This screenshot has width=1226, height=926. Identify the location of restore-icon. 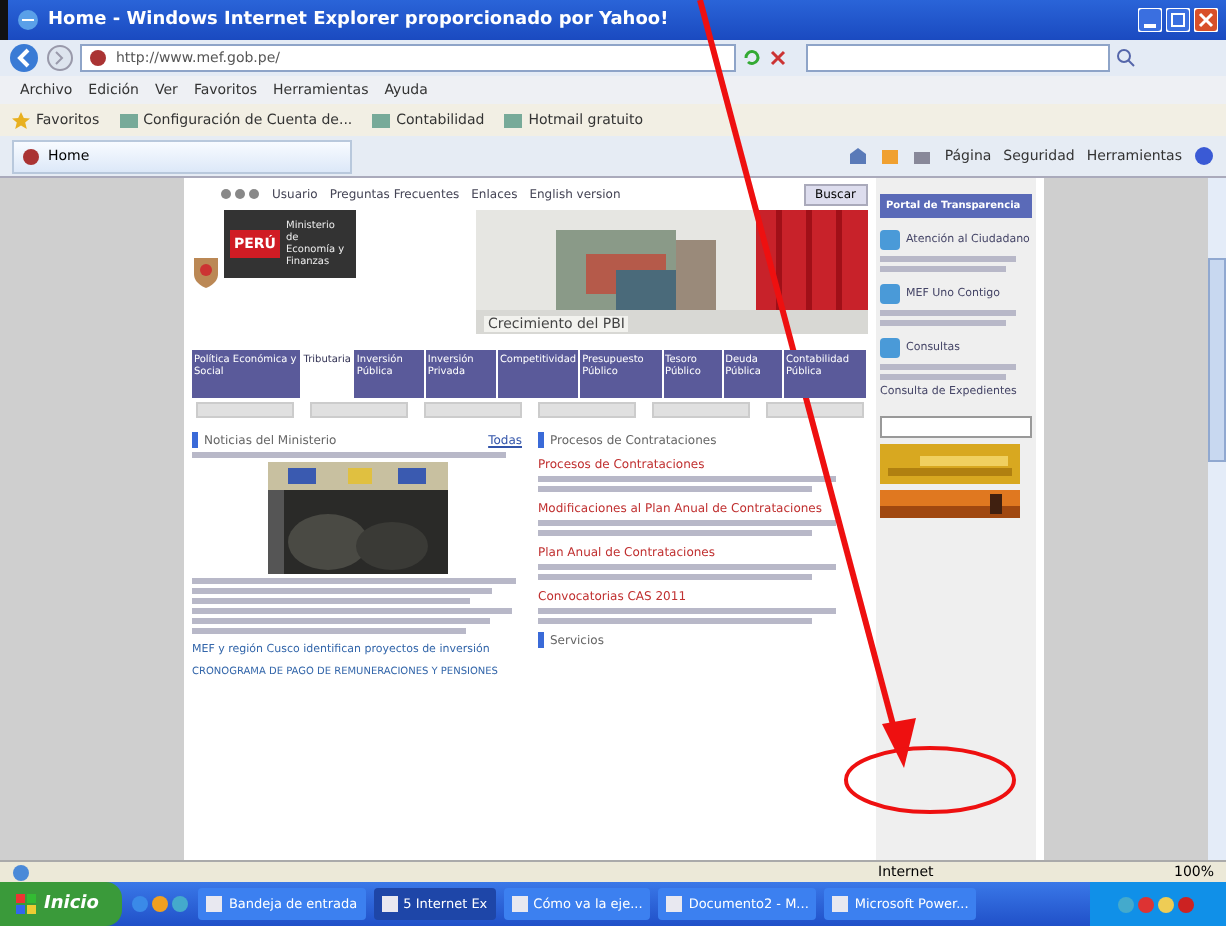
(1178, 20).